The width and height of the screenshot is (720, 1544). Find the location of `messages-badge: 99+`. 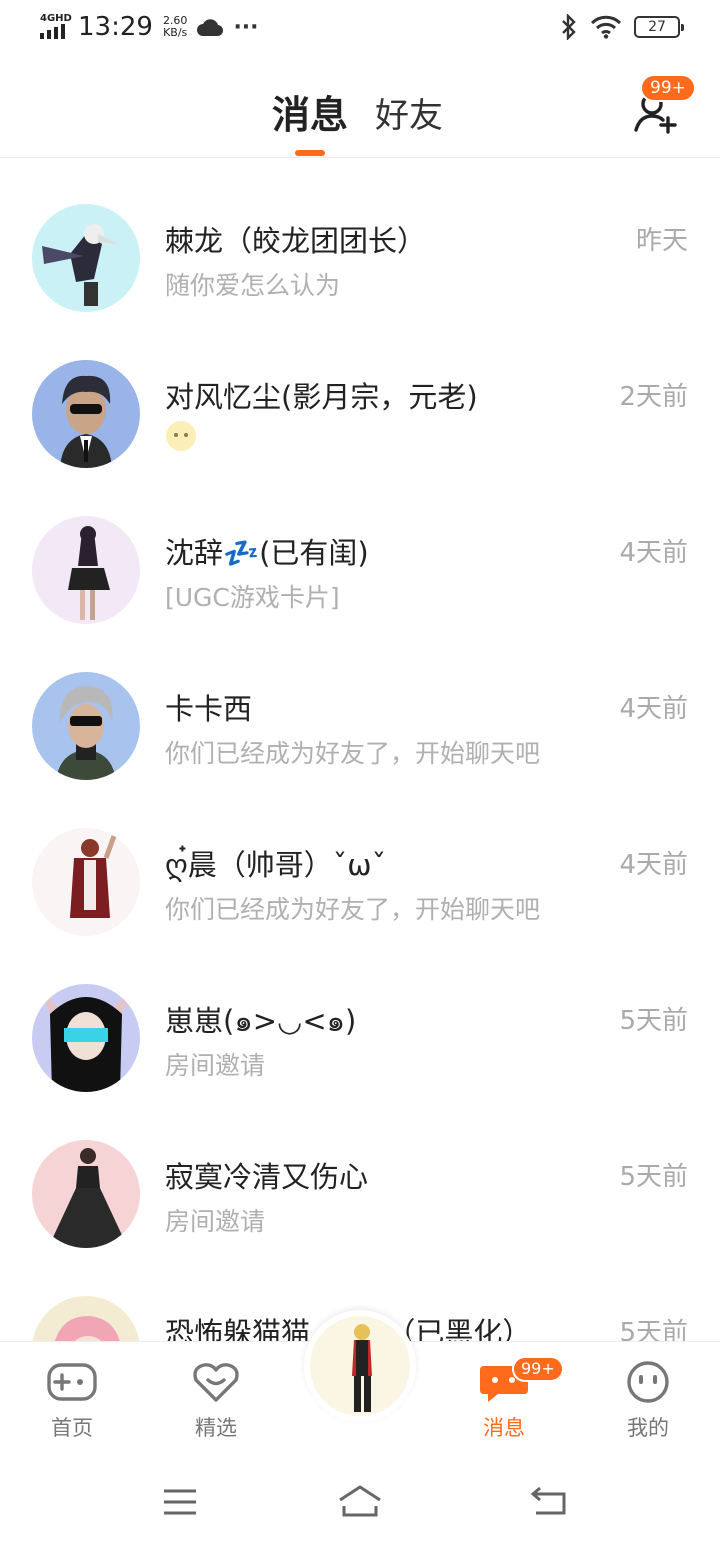

messages-badge: 99+ is located at coordinates (538, 1369).